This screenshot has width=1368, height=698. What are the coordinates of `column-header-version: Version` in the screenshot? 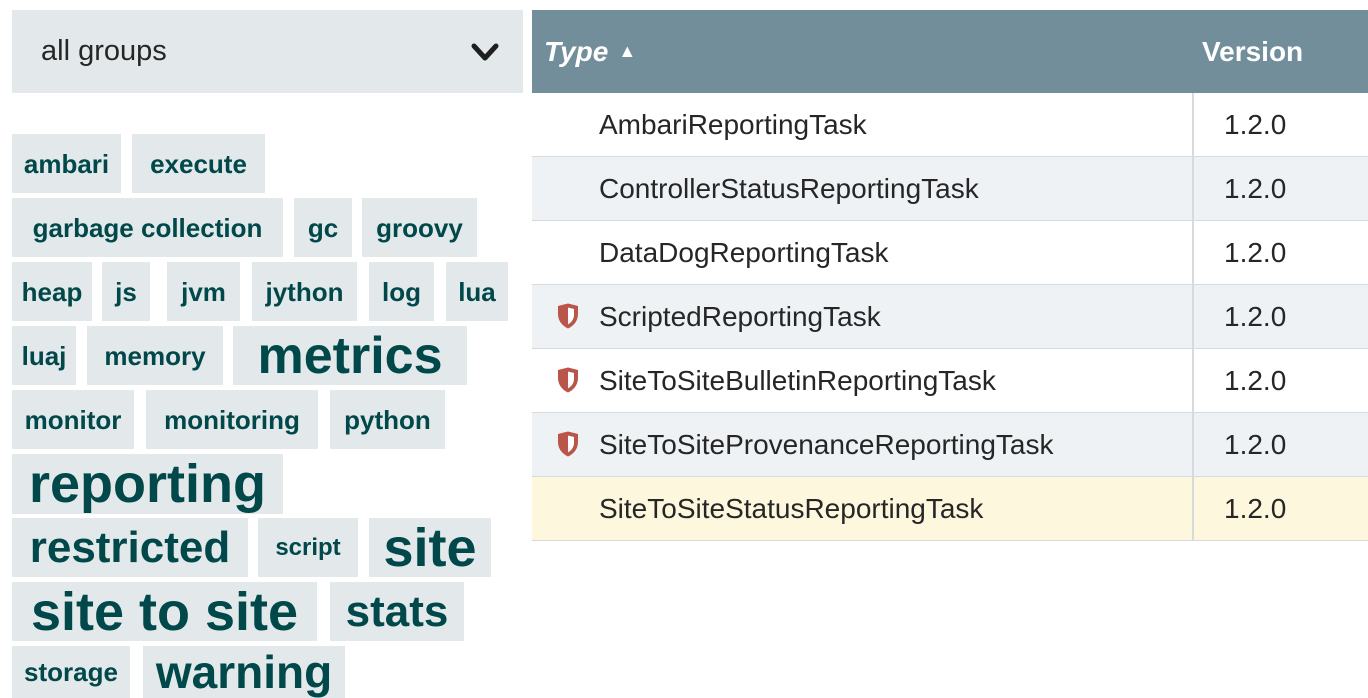 It's located at (1252, 51).